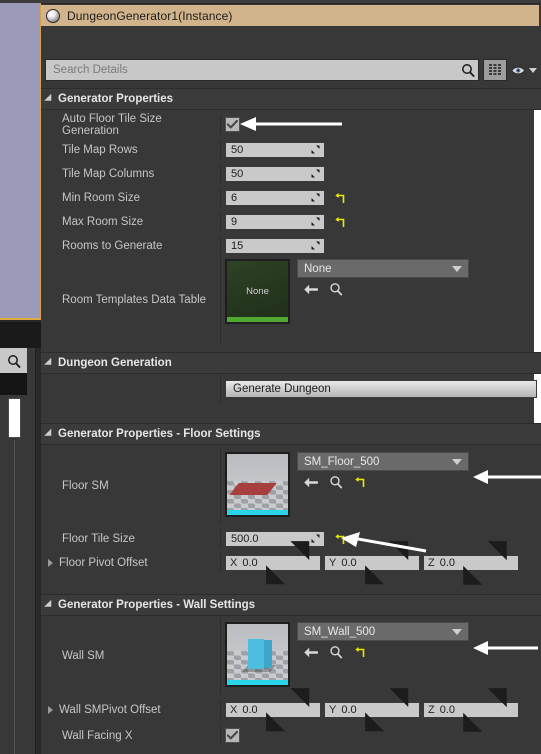  I want to click on row-floor-pivot-offset: Floor Pivot Offset X 0.0 Y 0.0 Z 0.0, so click(291, 562).